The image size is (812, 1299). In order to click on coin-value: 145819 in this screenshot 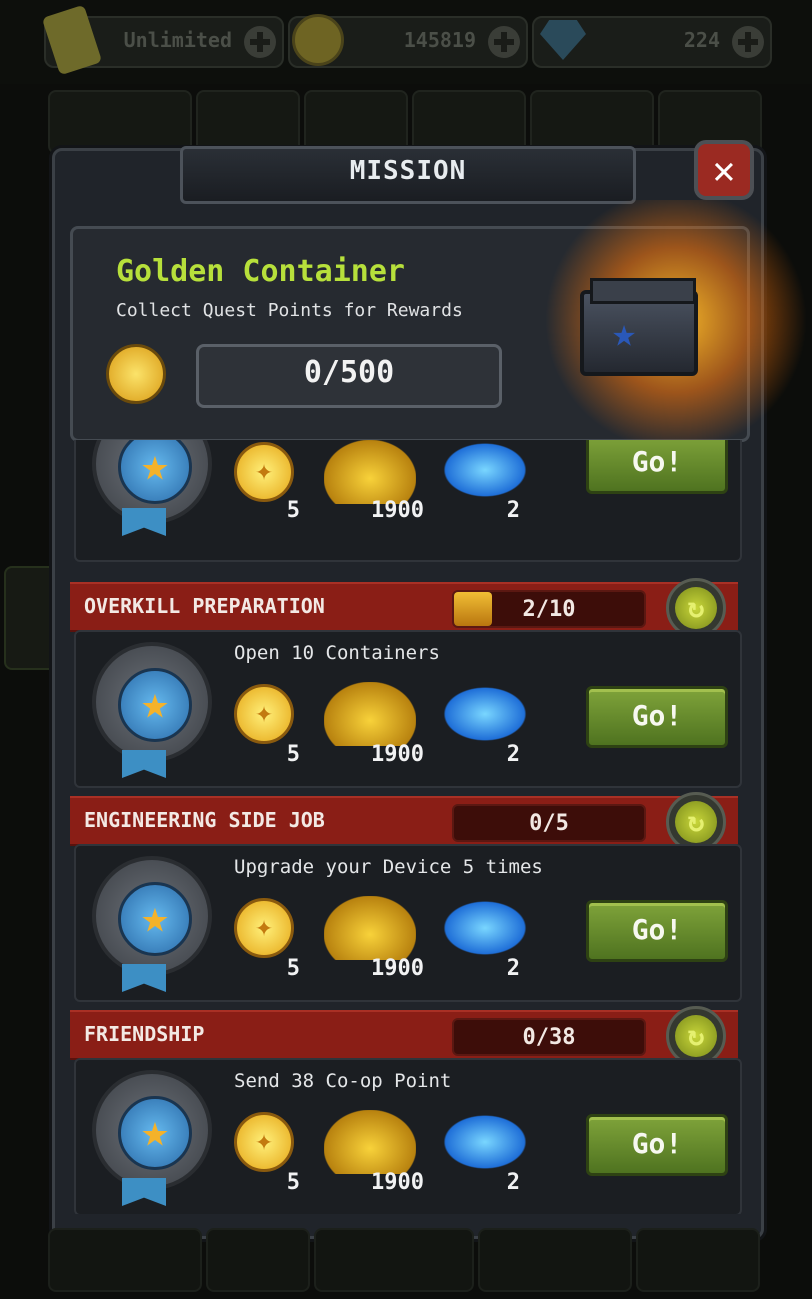, I will do `click(439, 40)`.